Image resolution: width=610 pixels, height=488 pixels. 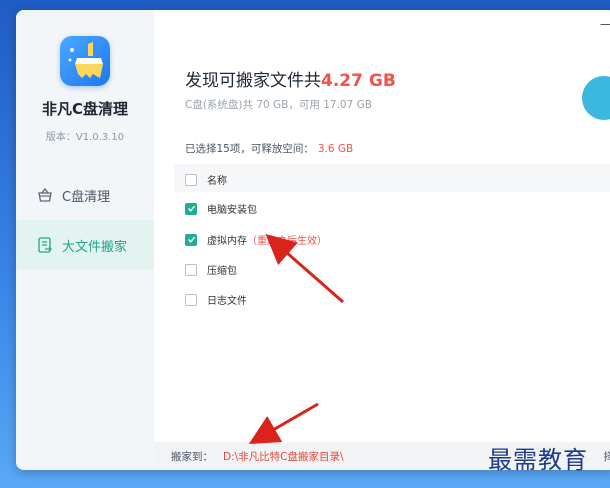 What do you see at coordinates (217, 181) in the screenshot?
I see `column-header-name: 名称` at bounding box center [217, 181].